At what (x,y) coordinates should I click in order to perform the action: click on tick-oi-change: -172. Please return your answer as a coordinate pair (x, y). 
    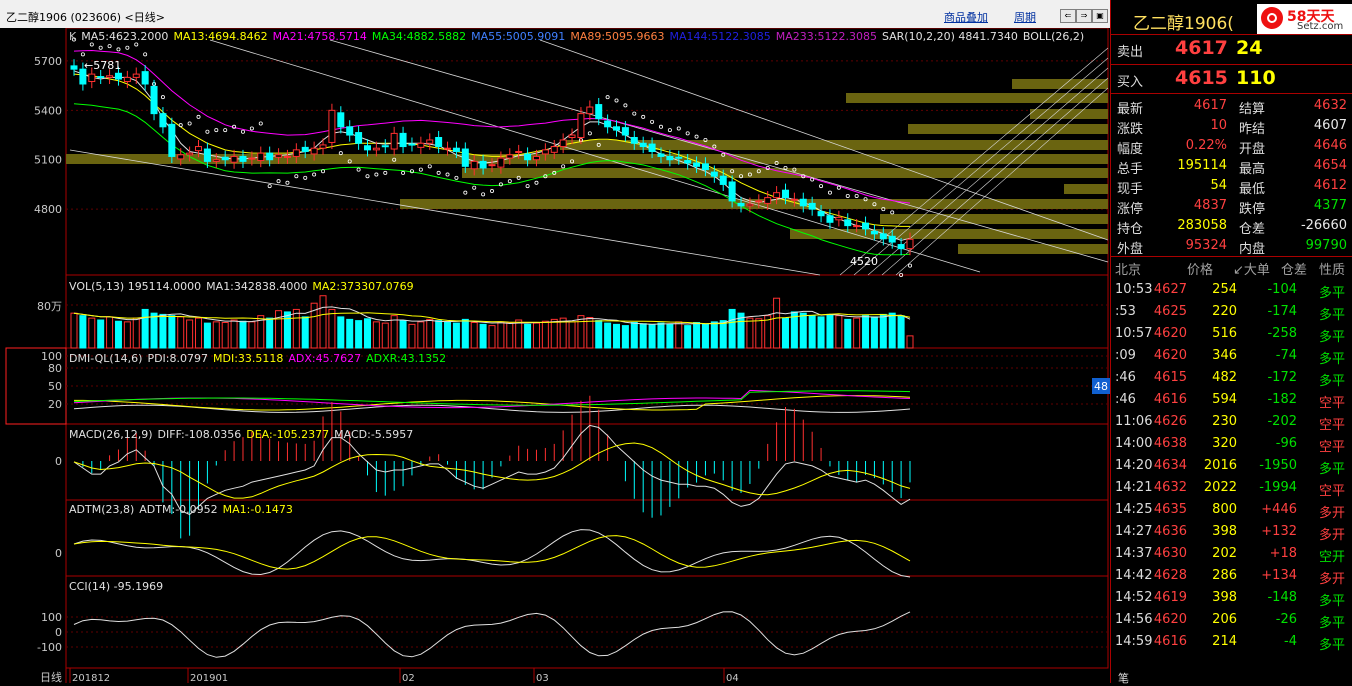
    Looking at the image, I should click on (1282, 377).